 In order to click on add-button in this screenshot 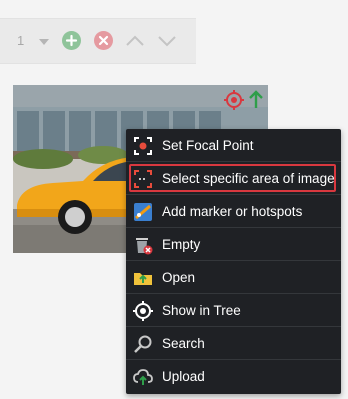, I will do `click(71, 40)`.